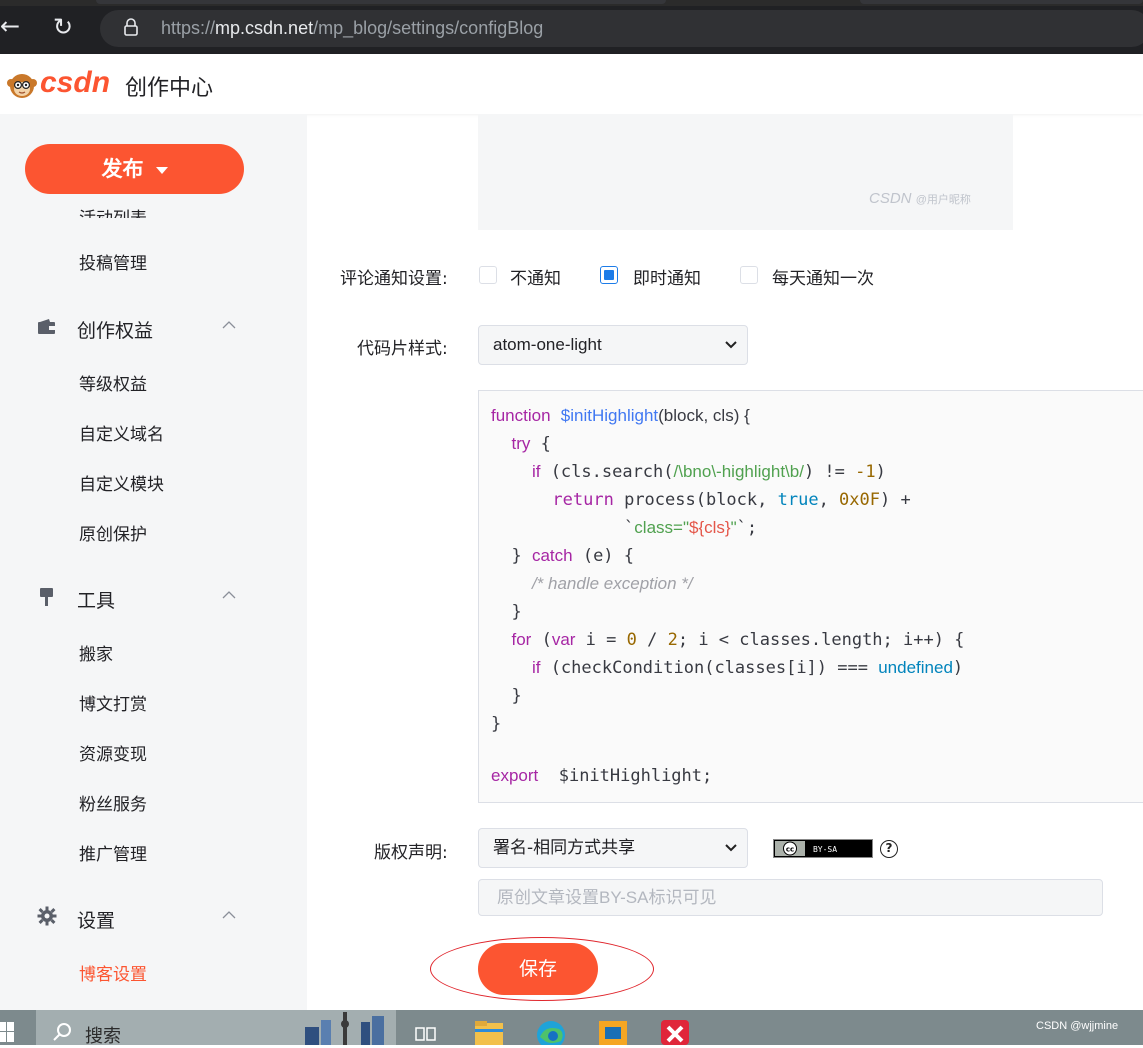  I want to click on option-instant-notify-label: 即时通知, so click(667, 276).